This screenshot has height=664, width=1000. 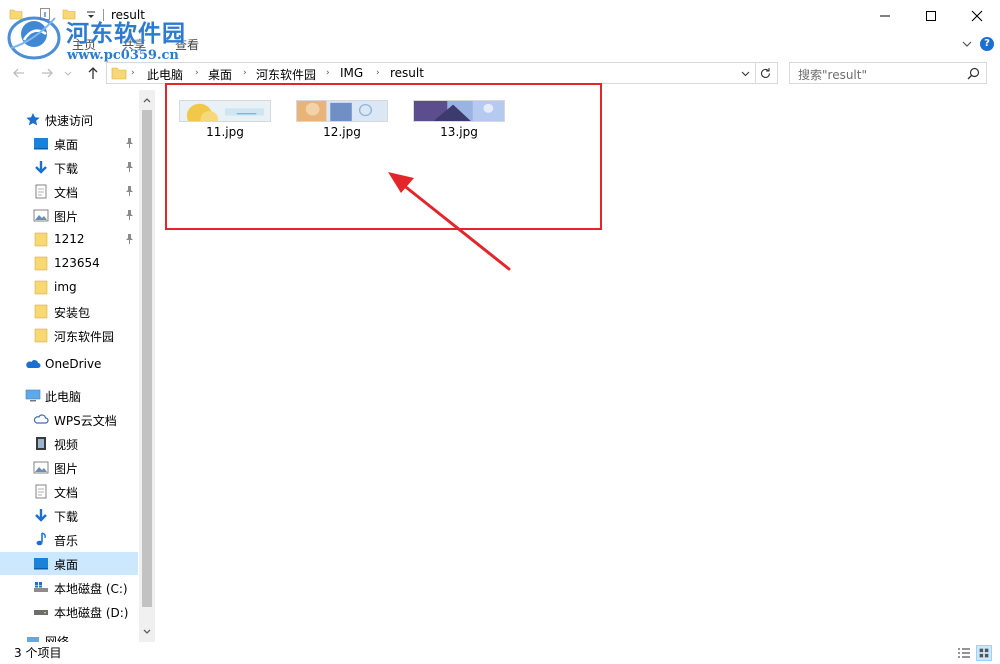 I want to click on sidebar-item-onedrive: OneDrive, so click(x=69, y=364).